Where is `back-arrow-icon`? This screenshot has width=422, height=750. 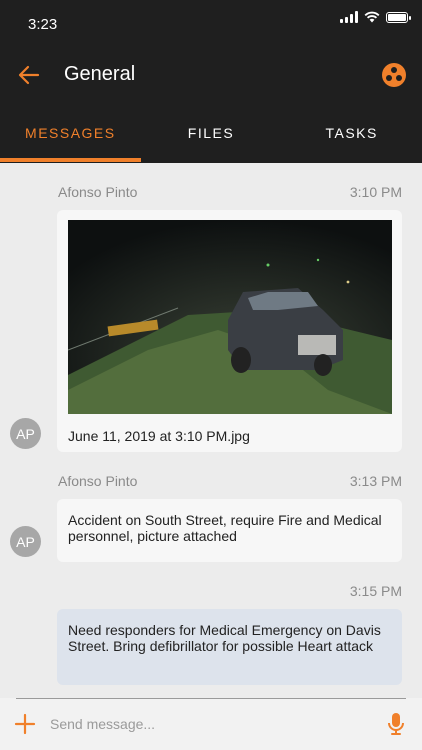
back-arrow-icon is located at coordinates (29, 75).